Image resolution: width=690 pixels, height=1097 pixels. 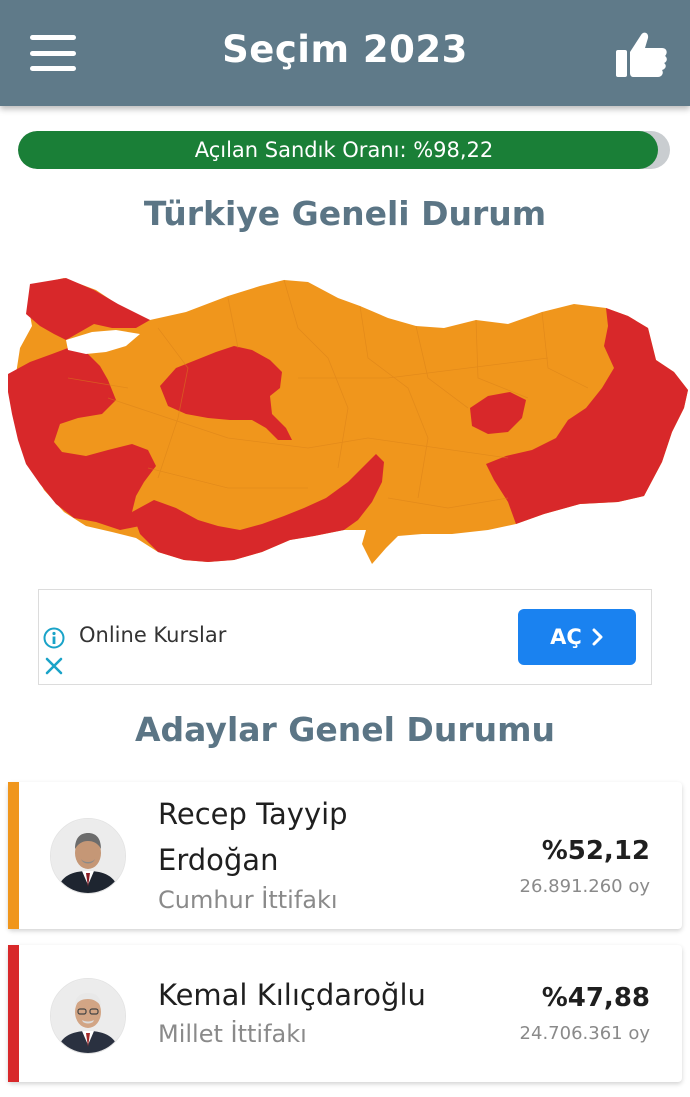 I want to click on ad-open-button: AÇ, so click(x=577, y=637).